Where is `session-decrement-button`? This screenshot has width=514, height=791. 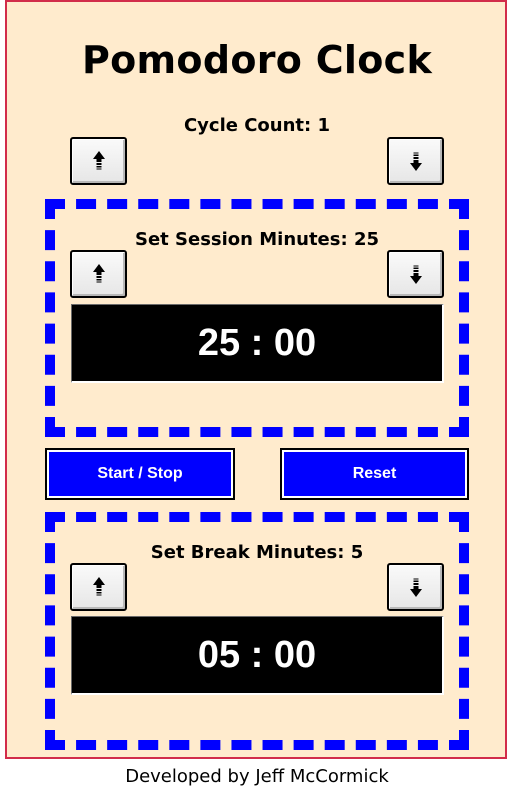 session-decrement-button is located at coordinates (415, 274).